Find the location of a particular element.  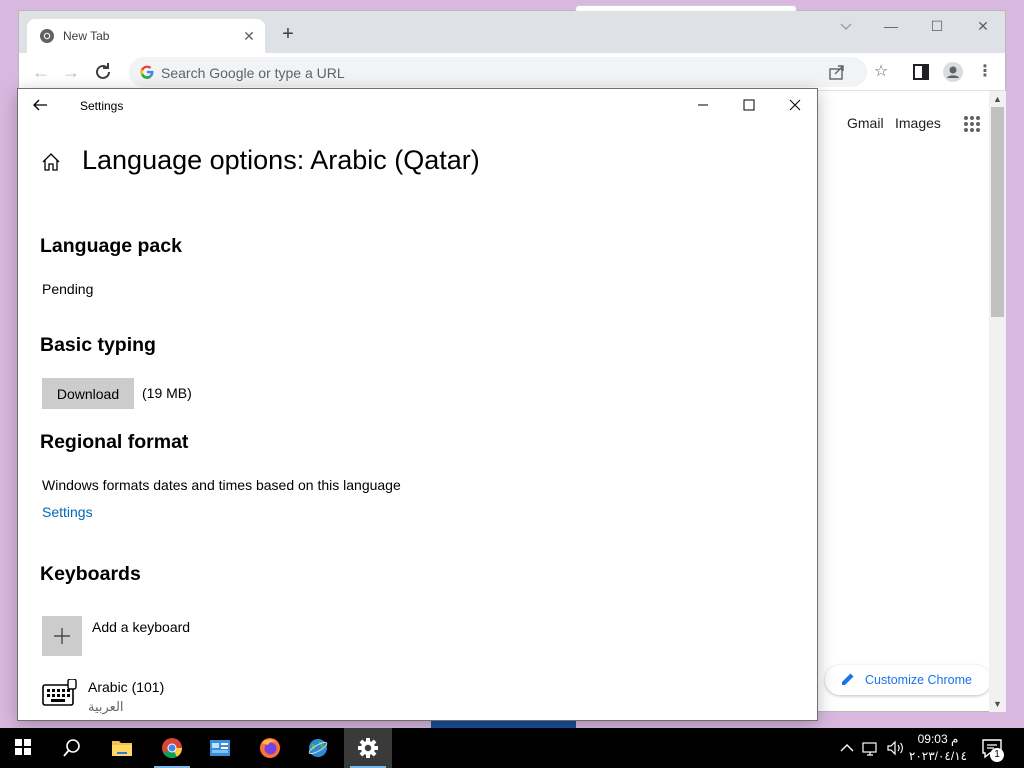

basic-typing-heading: Basic typing is located at coordinates (98, 345).